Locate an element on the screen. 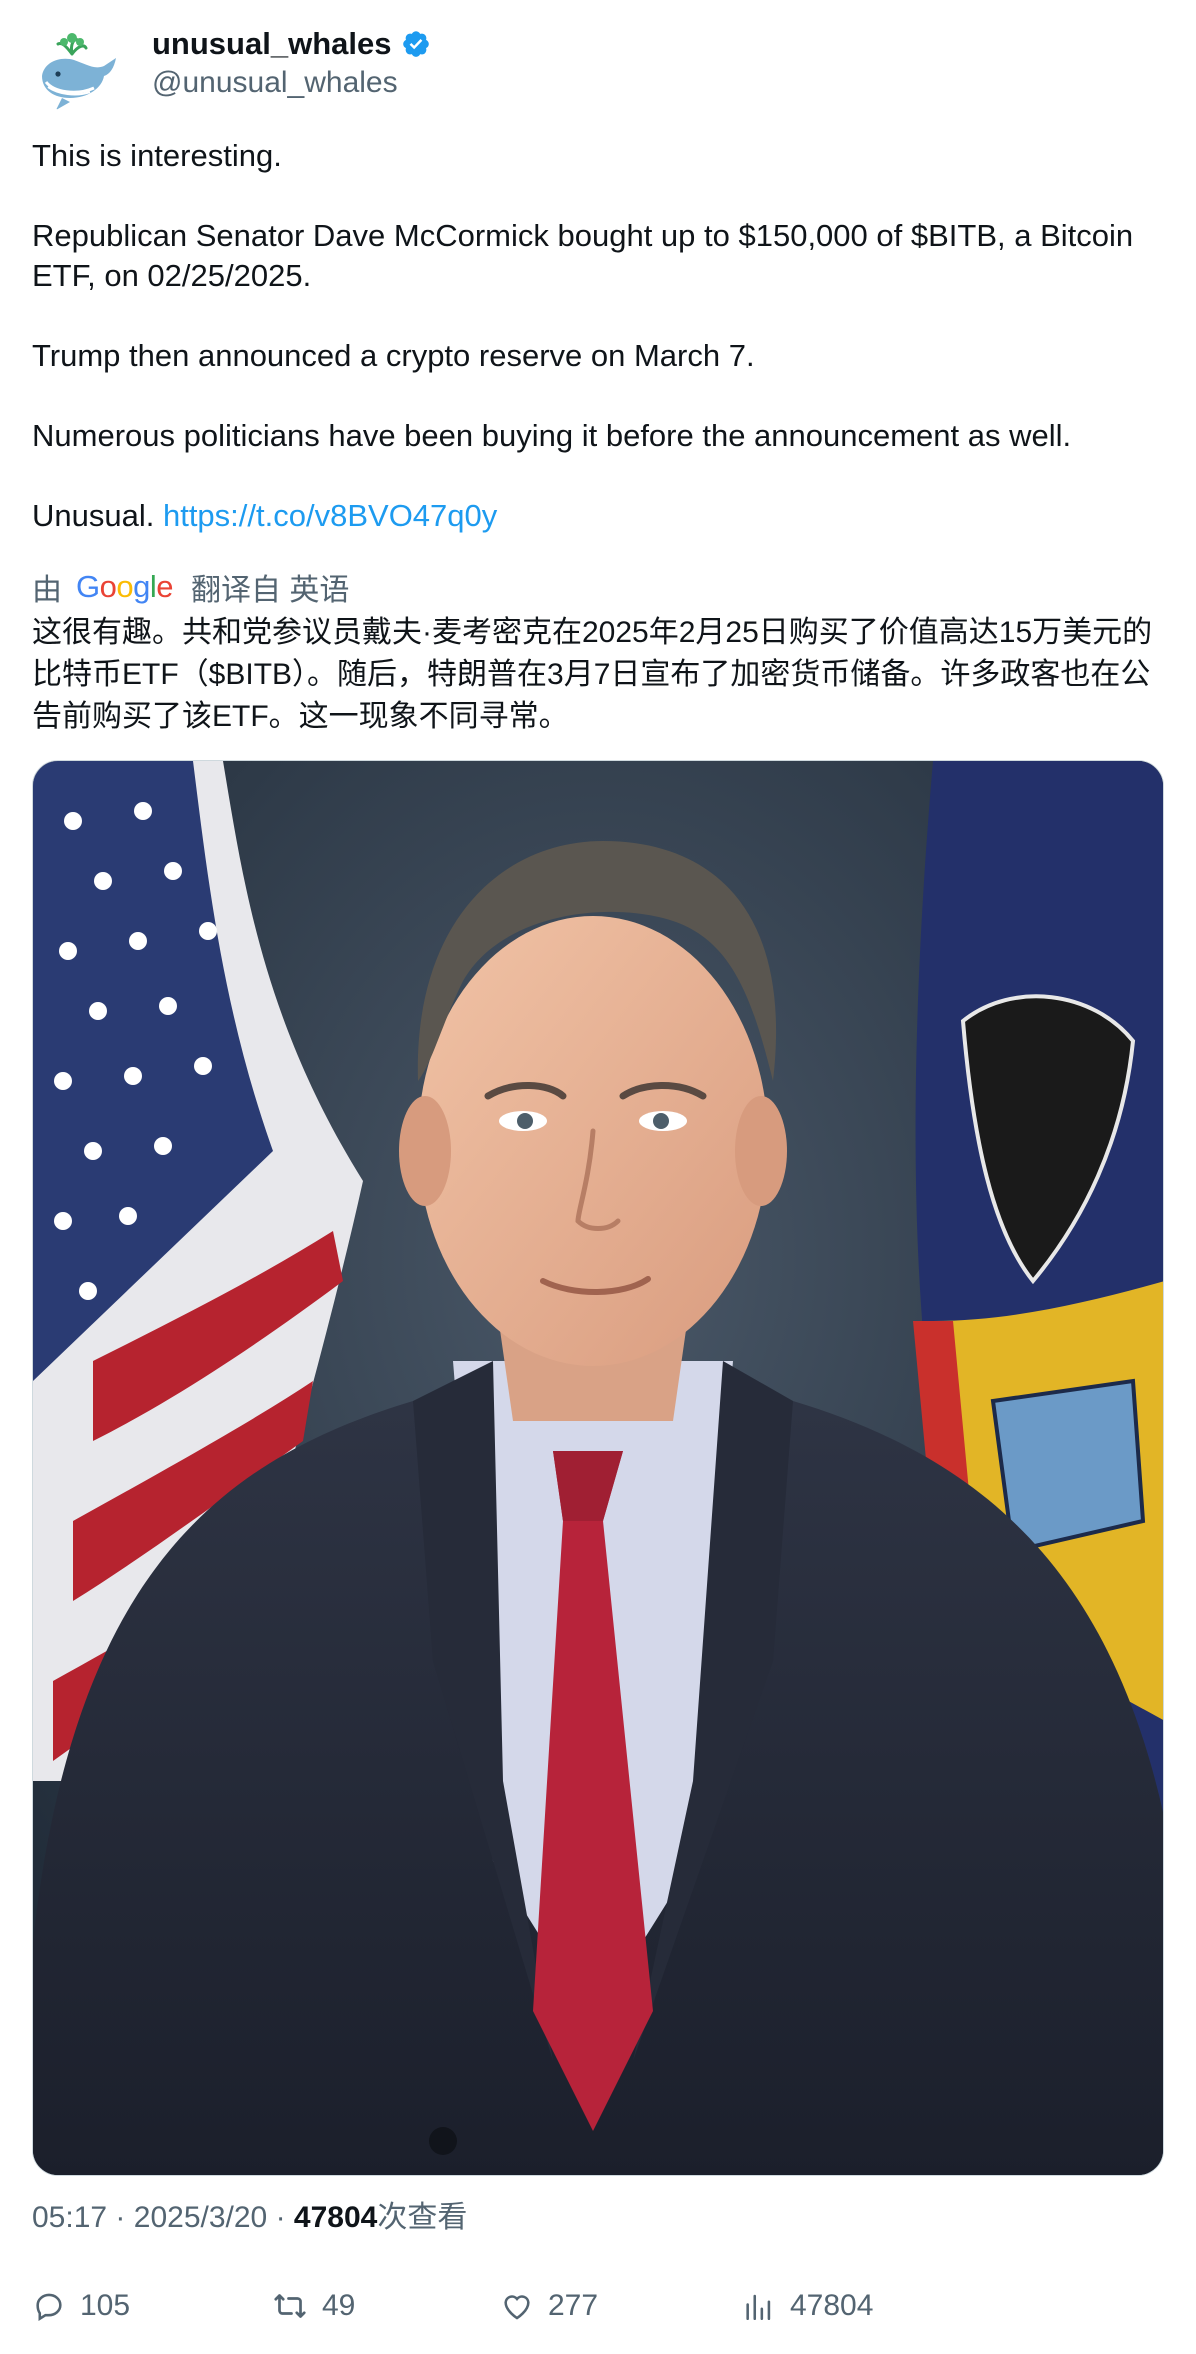 The height and width of the screenshot is (2354, 1196). retweet-icon is located at coordinates (290, 2306).